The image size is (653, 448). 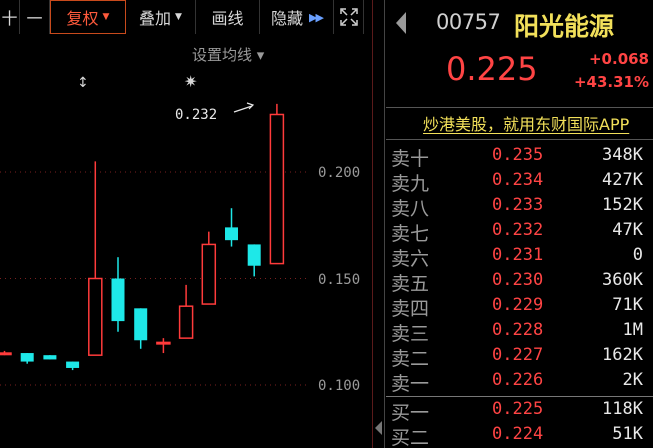 What do you see at coordinates (410, 234) in the screenshot?
I see `order-level-label: 卖七` at bounding box center [410, 234].